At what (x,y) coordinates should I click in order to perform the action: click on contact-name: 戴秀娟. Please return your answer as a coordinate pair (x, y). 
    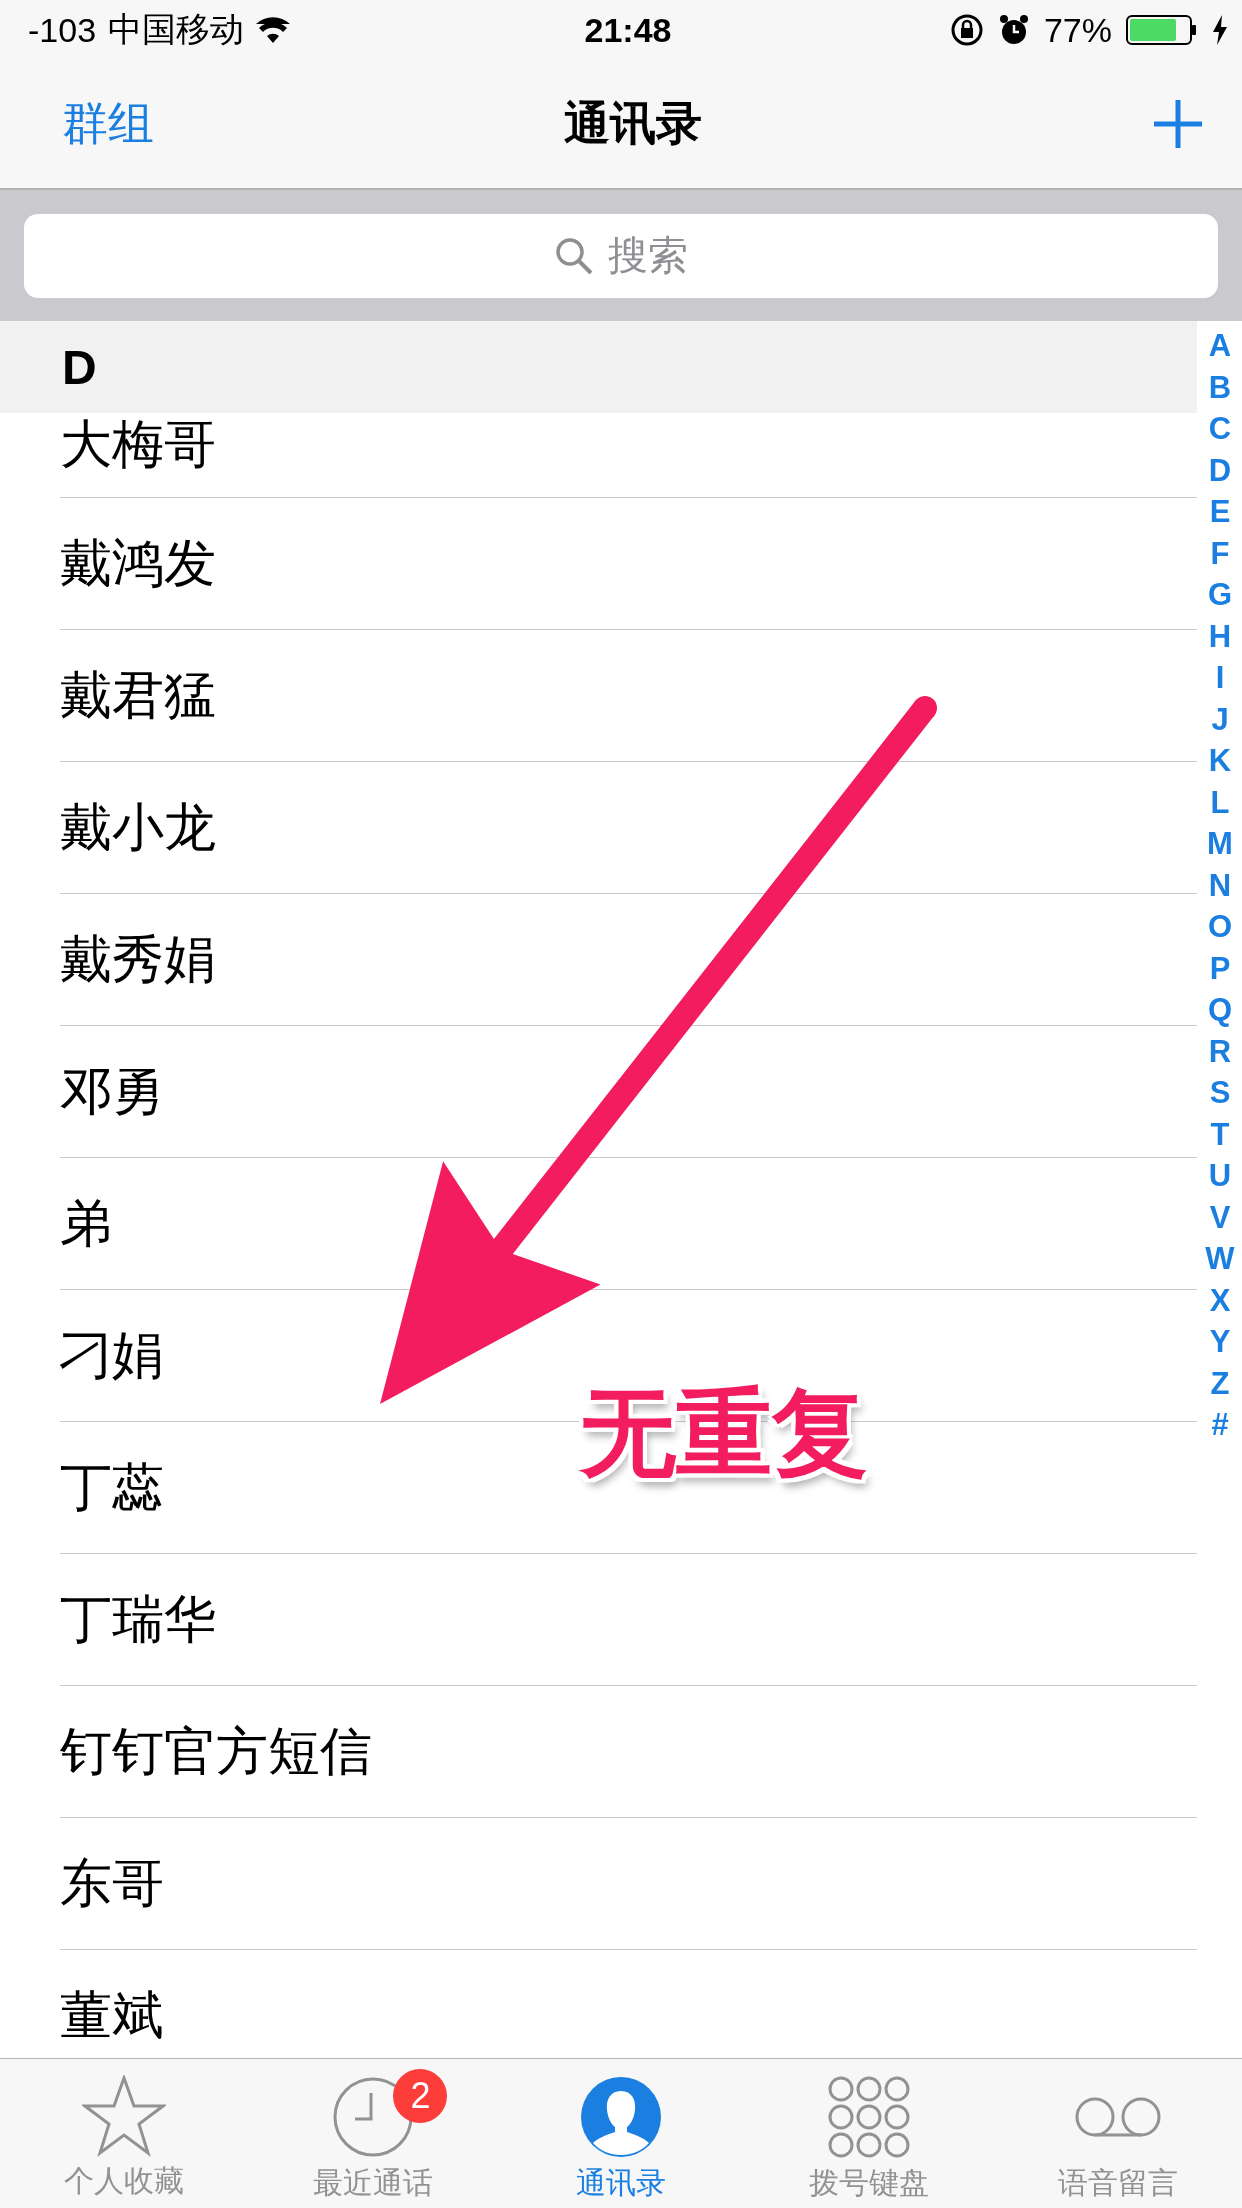
    Looking at the image, I should click on (138, 959).